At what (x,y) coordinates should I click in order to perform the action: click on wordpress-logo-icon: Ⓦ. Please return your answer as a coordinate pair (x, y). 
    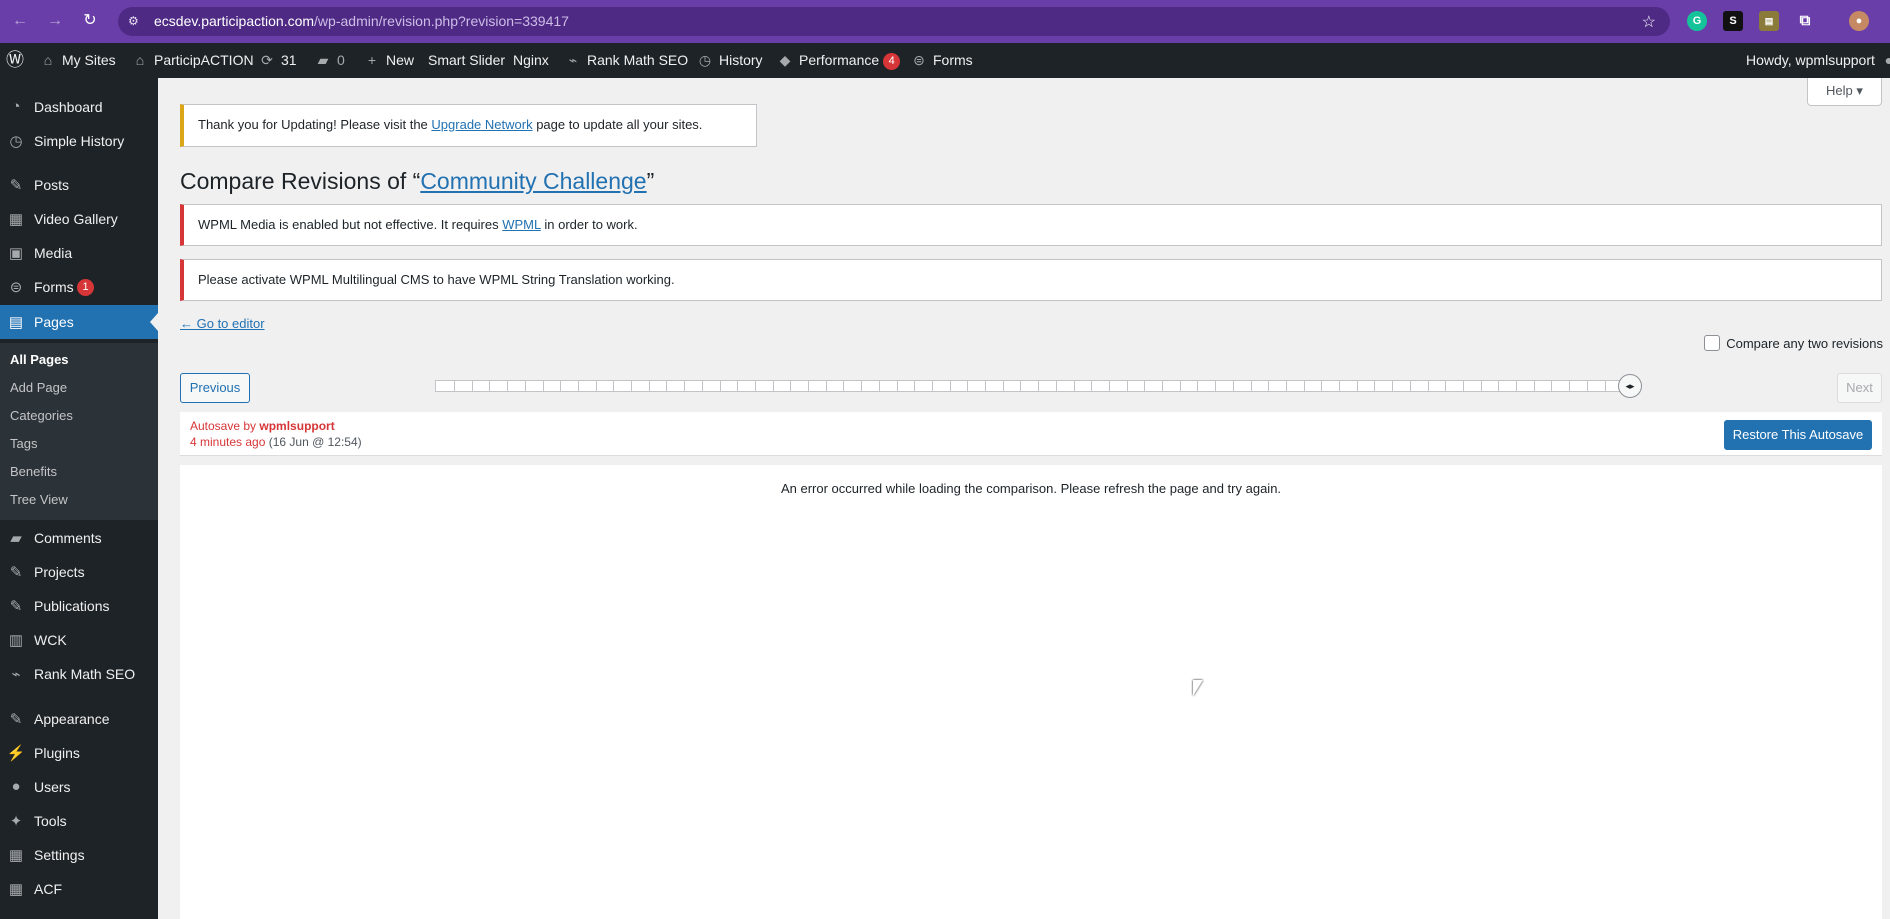
    Looking at the image, I should click on (15, 60).